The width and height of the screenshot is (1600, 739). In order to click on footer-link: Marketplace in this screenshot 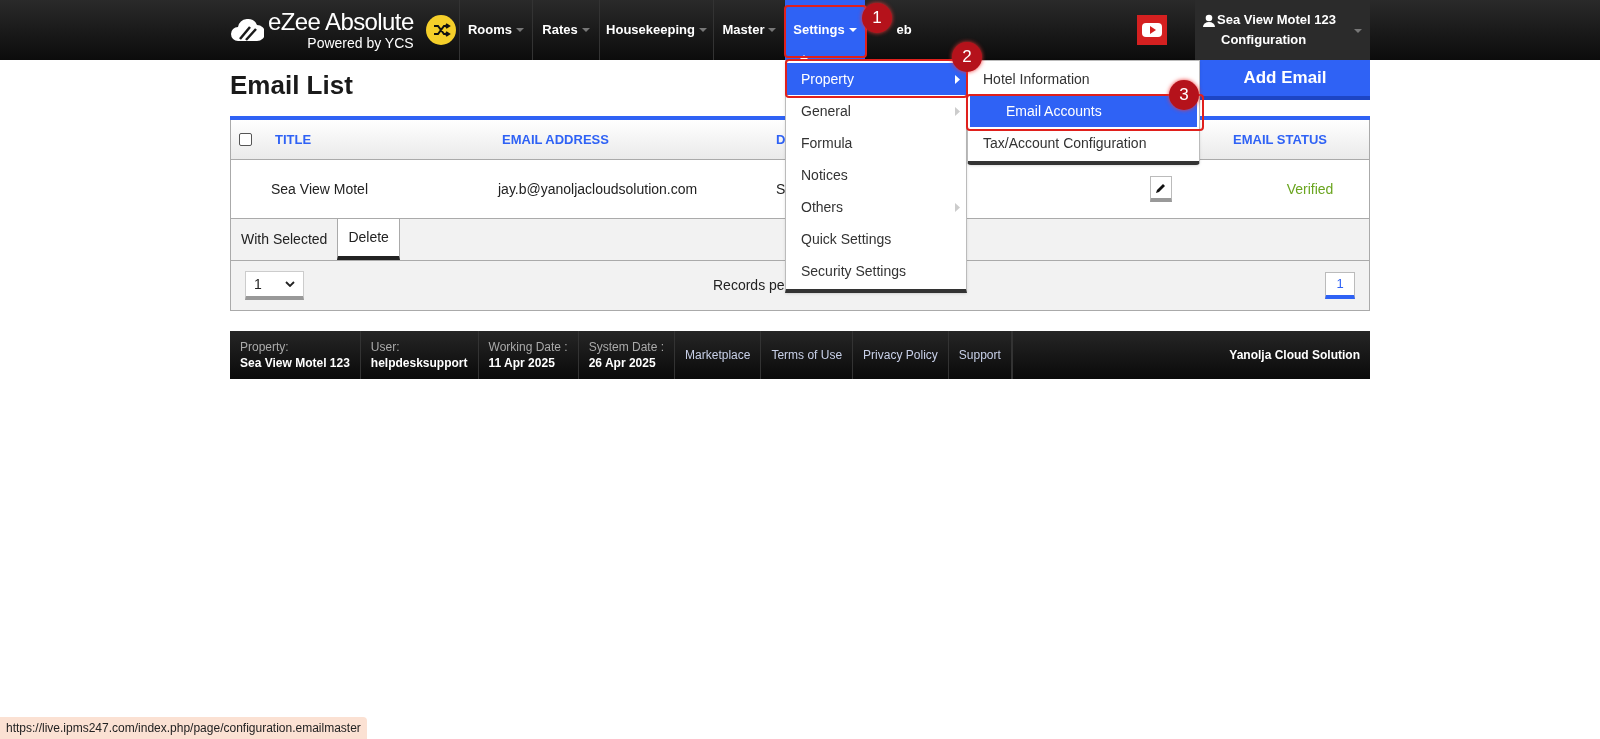, I will do `click(718, 355)`.